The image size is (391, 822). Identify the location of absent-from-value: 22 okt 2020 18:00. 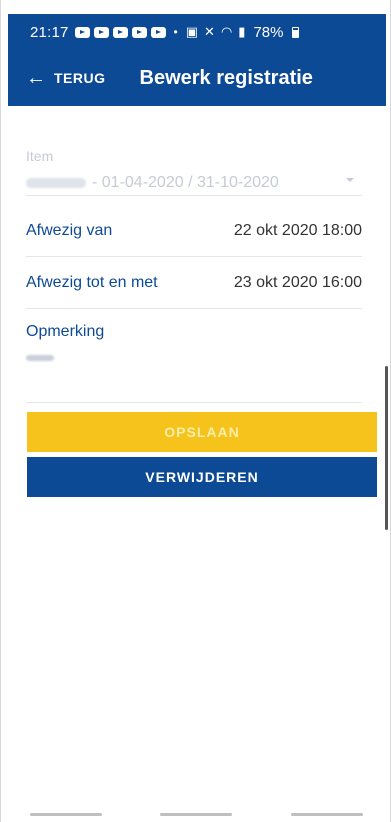
(298, 231).